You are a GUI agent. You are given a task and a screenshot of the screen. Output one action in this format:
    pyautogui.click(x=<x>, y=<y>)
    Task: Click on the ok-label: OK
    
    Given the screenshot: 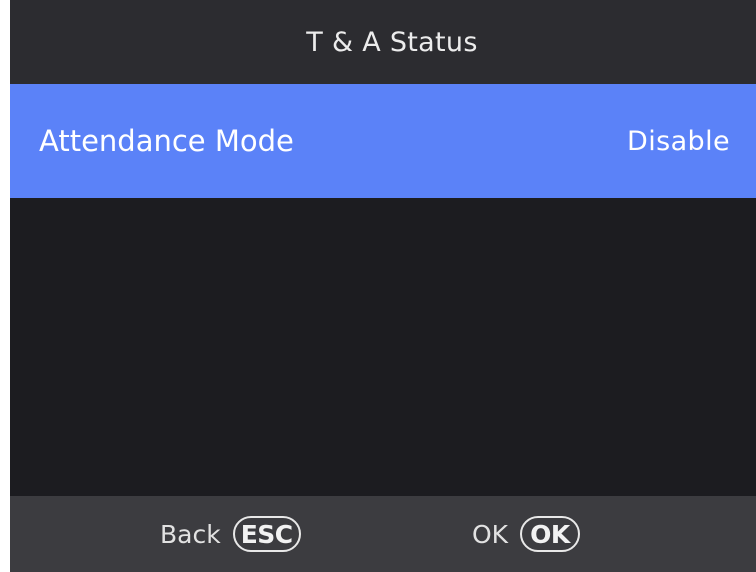 What is the action you would take?
    pyautogui.click(x=490, y=534)
    